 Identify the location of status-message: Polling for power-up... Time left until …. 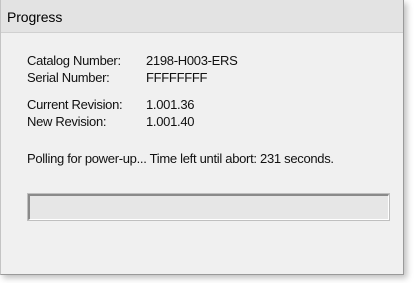
(180, 158).